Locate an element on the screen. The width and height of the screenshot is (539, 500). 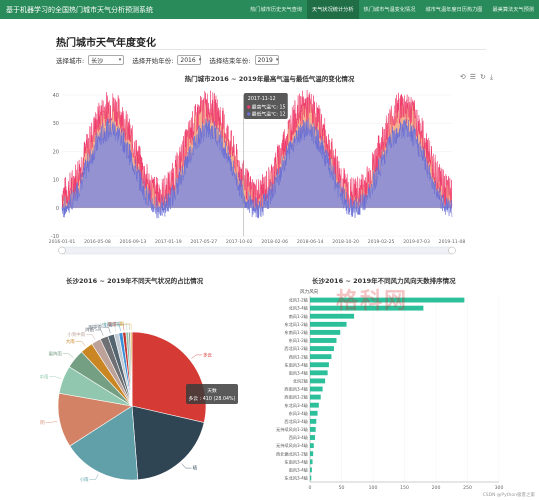
data-view-icon: ☰ is located at coordinates (473, 77).